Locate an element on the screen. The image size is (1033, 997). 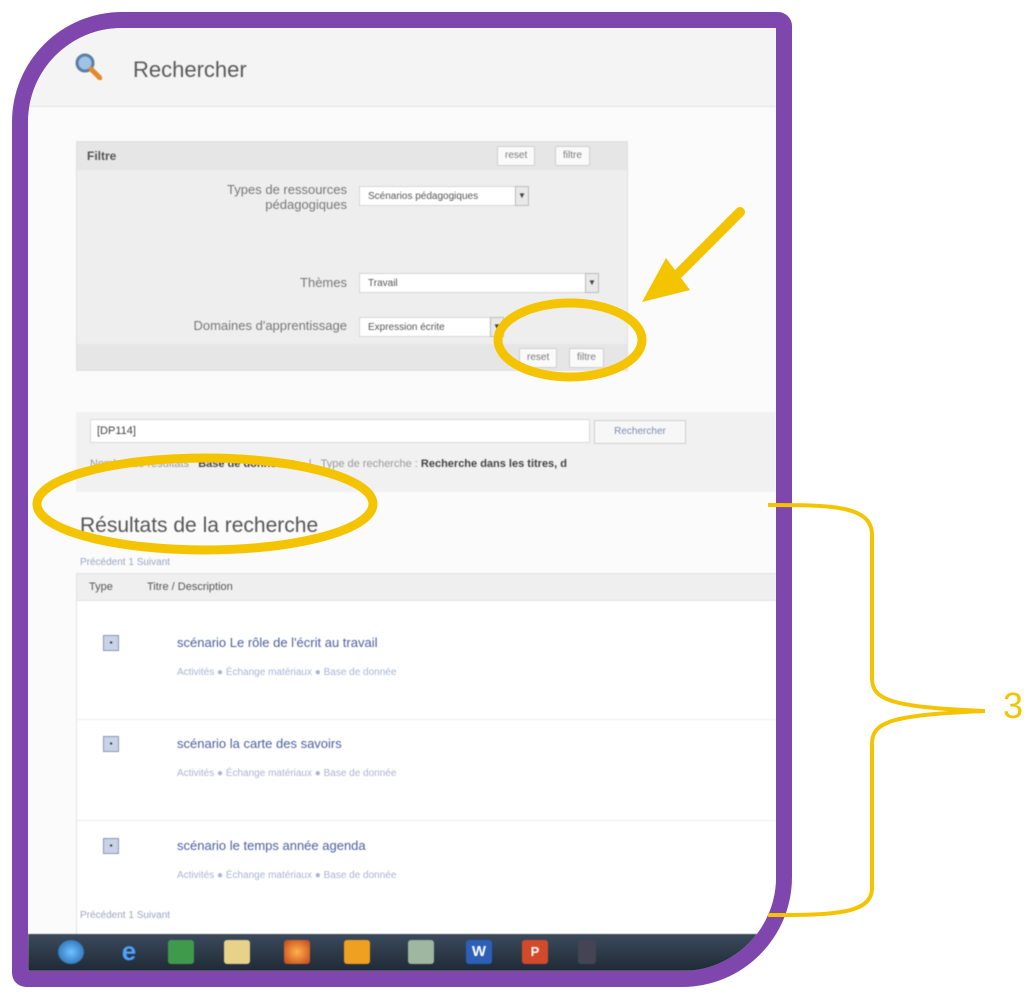
highlight-ellipse-results is located at coordinates (205, 504).